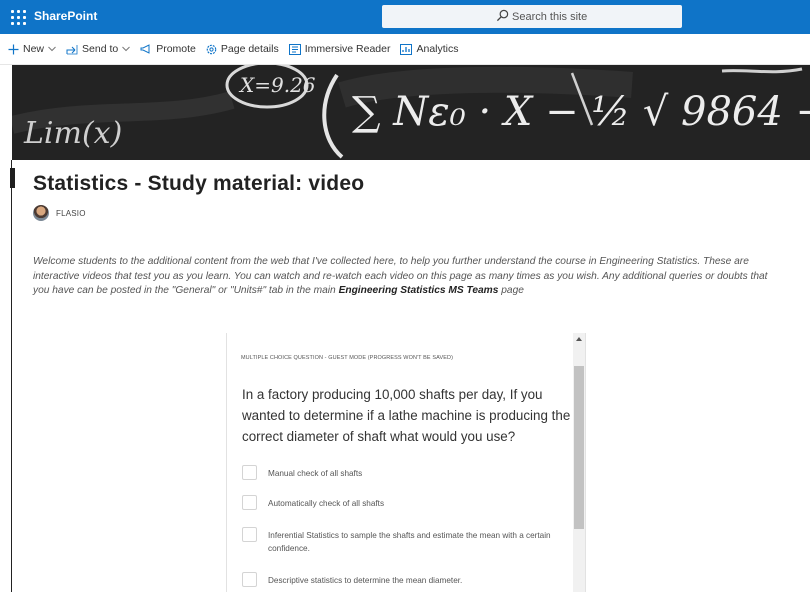 The image size is (810, 592). I want to click on banner-equation-a: X=9.26, so click(277, 85).